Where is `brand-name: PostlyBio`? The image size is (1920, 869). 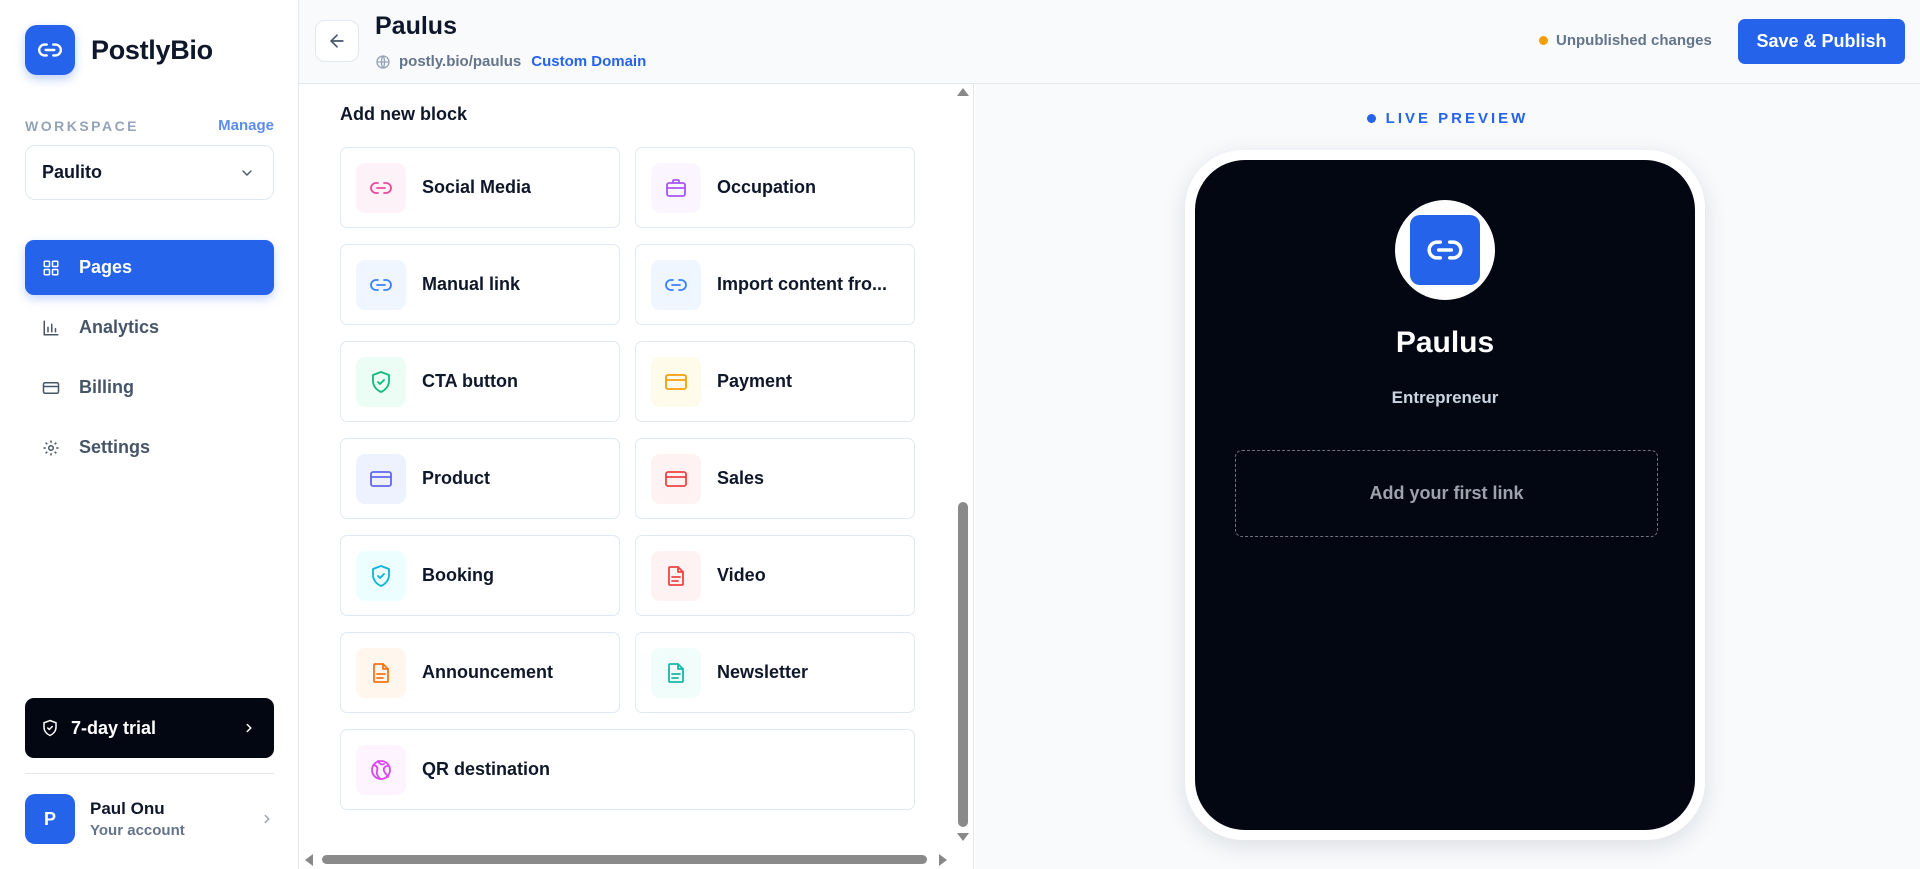
brand-name: PostlyBio is located at coordinates (152, 49).